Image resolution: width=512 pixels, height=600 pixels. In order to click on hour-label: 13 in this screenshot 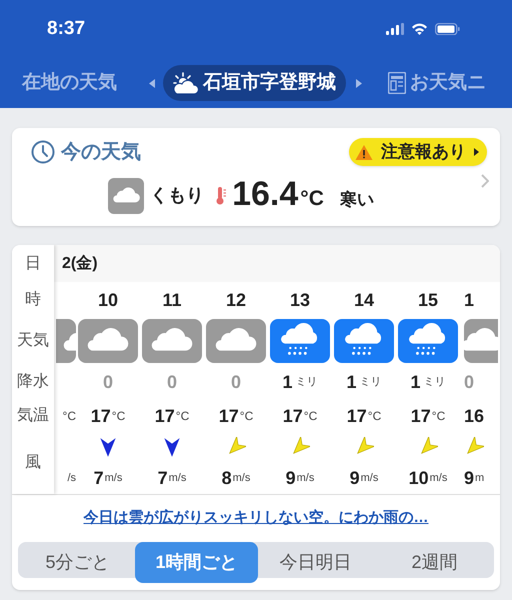, I will do `click(300, 300)`.